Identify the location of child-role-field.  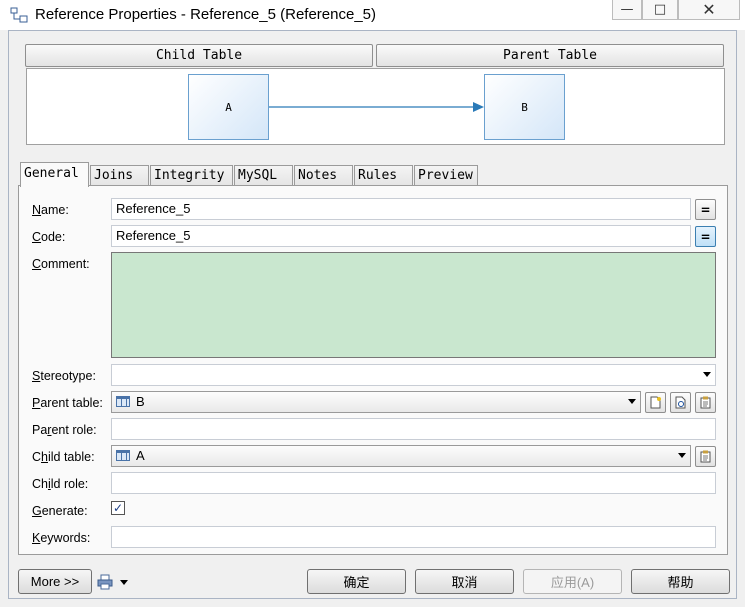
(413, 483).